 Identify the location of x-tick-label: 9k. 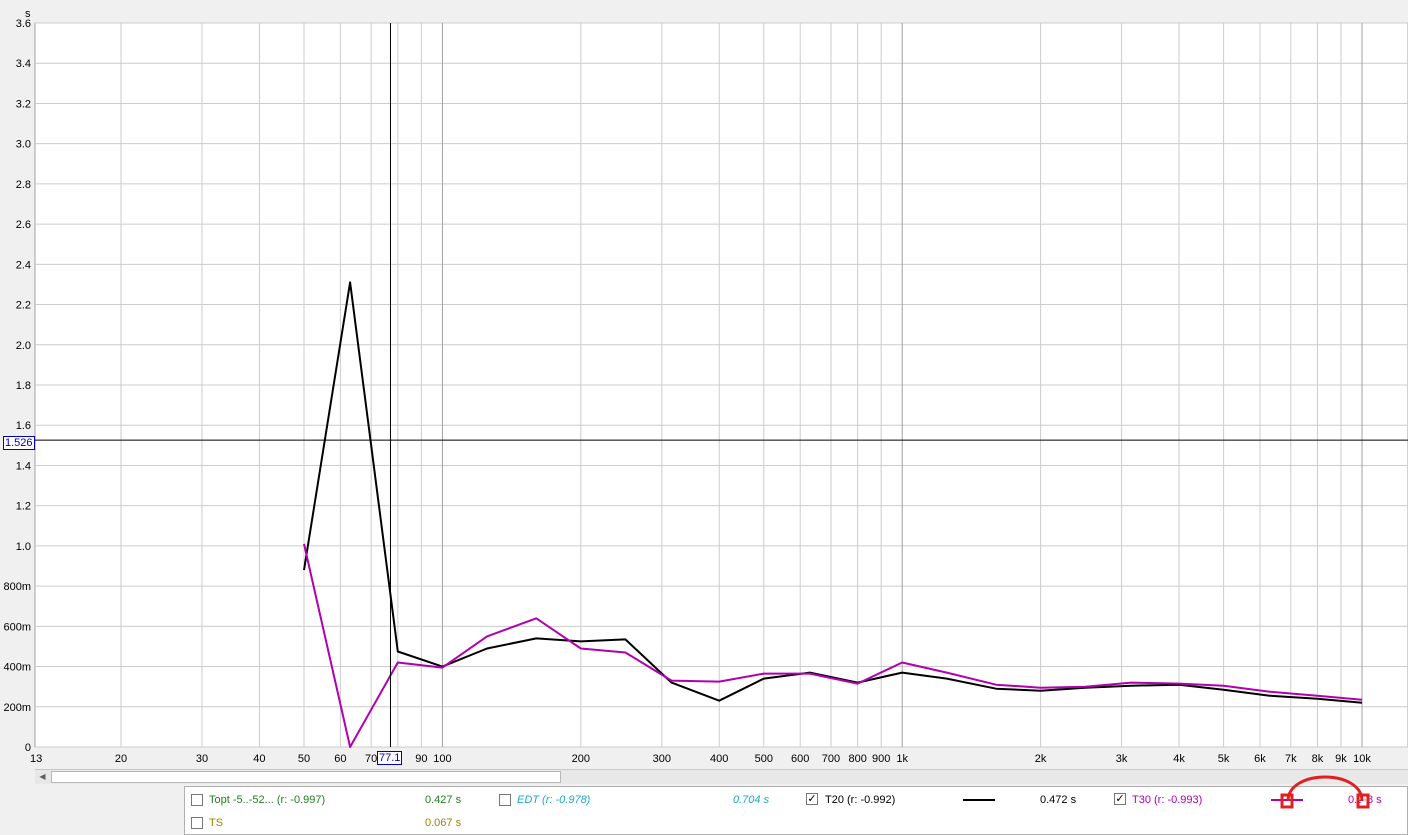
(1341, 759).